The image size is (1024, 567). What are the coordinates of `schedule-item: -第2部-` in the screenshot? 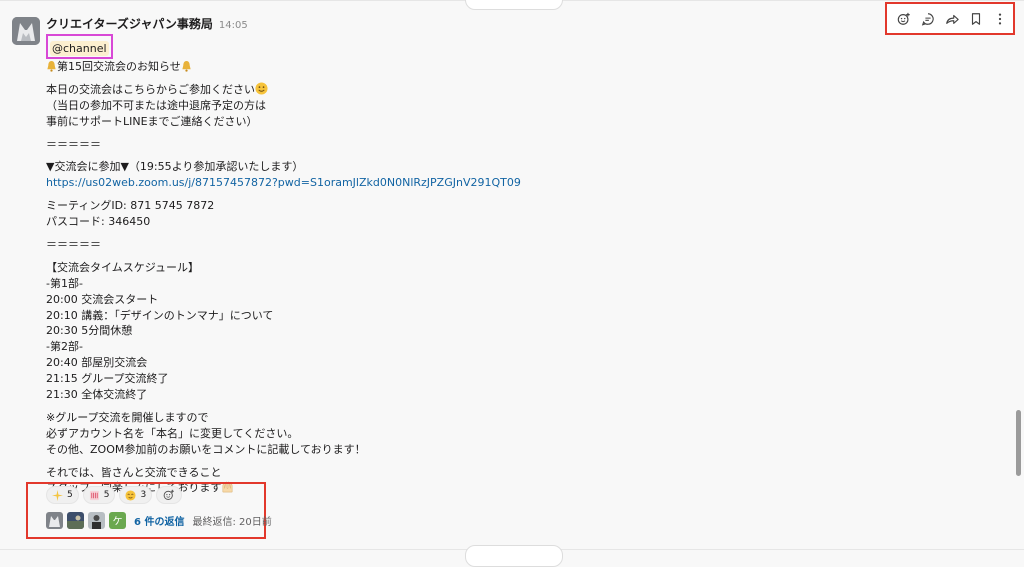 It's located at (64, 347).